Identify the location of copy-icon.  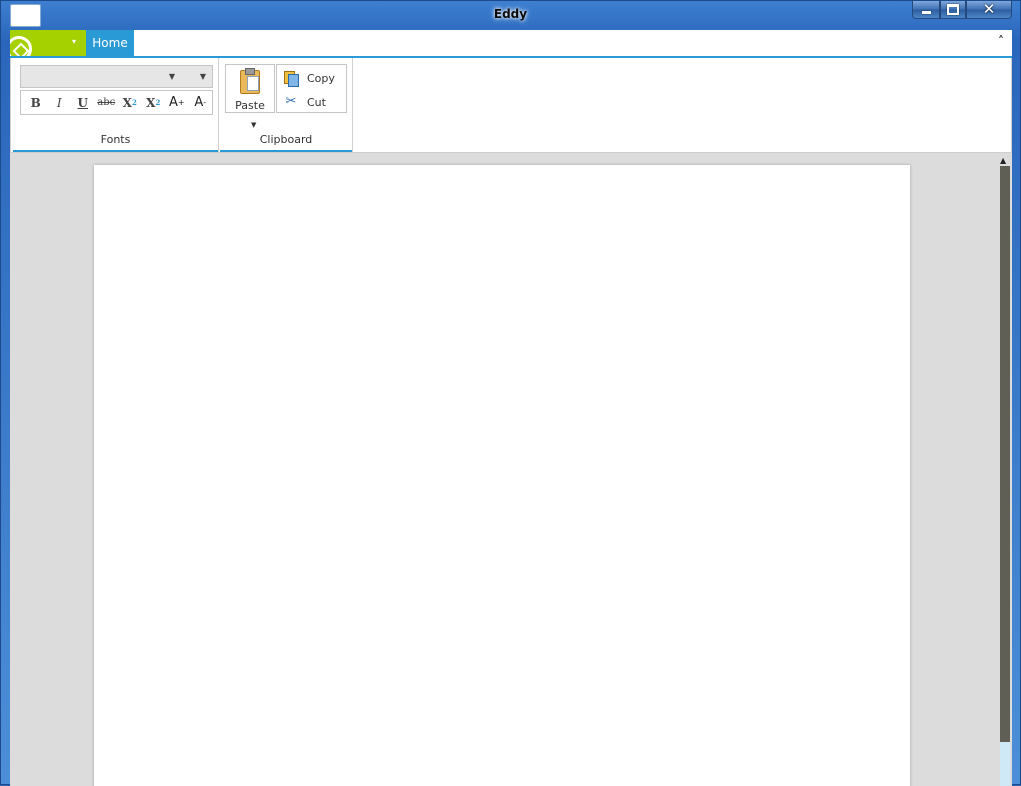
(291, 78).